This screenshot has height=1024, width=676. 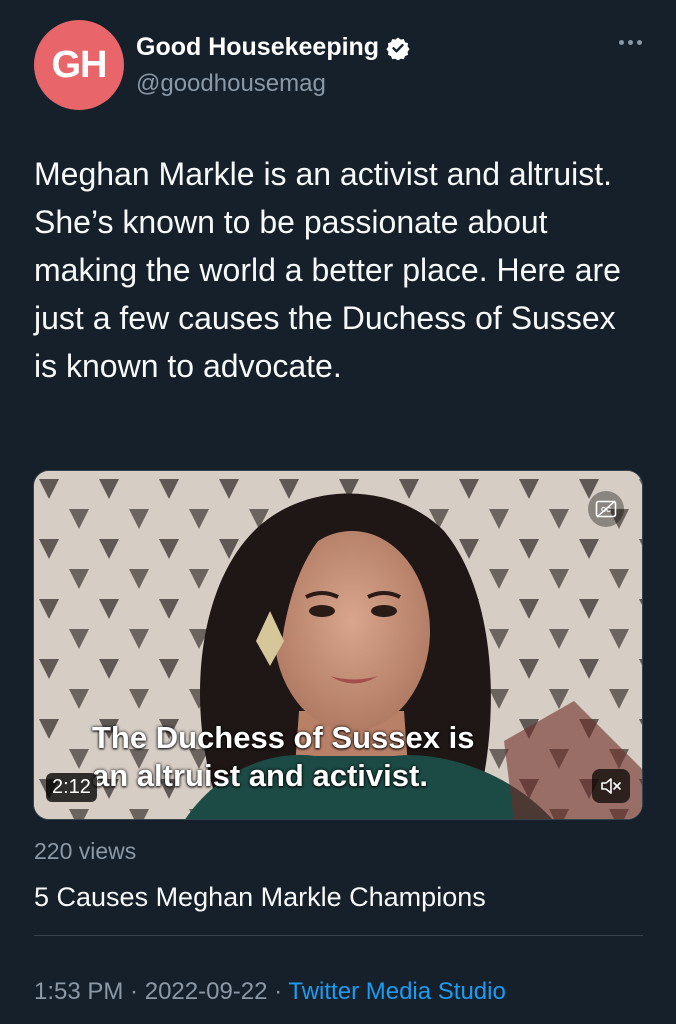 I want to click on caption-line-1: The Duchess of Sussex is, so click(x=283, y=737).